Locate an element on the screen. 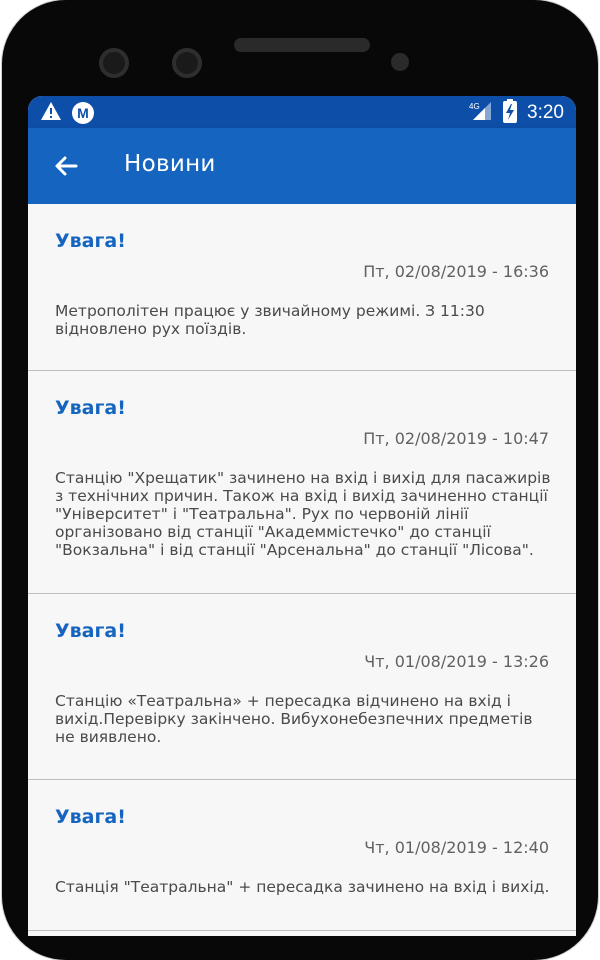 This screenshot has width=600, height=960. phone-speaker is located at coordinates (302, 45).